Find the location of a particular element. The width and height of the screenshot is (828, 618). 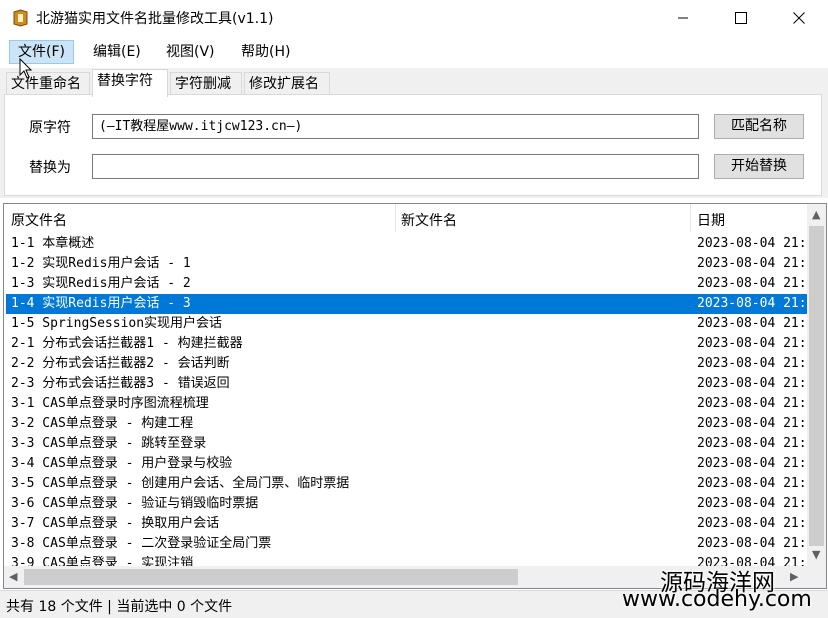

close-icon is located at coordinates (799, 18).